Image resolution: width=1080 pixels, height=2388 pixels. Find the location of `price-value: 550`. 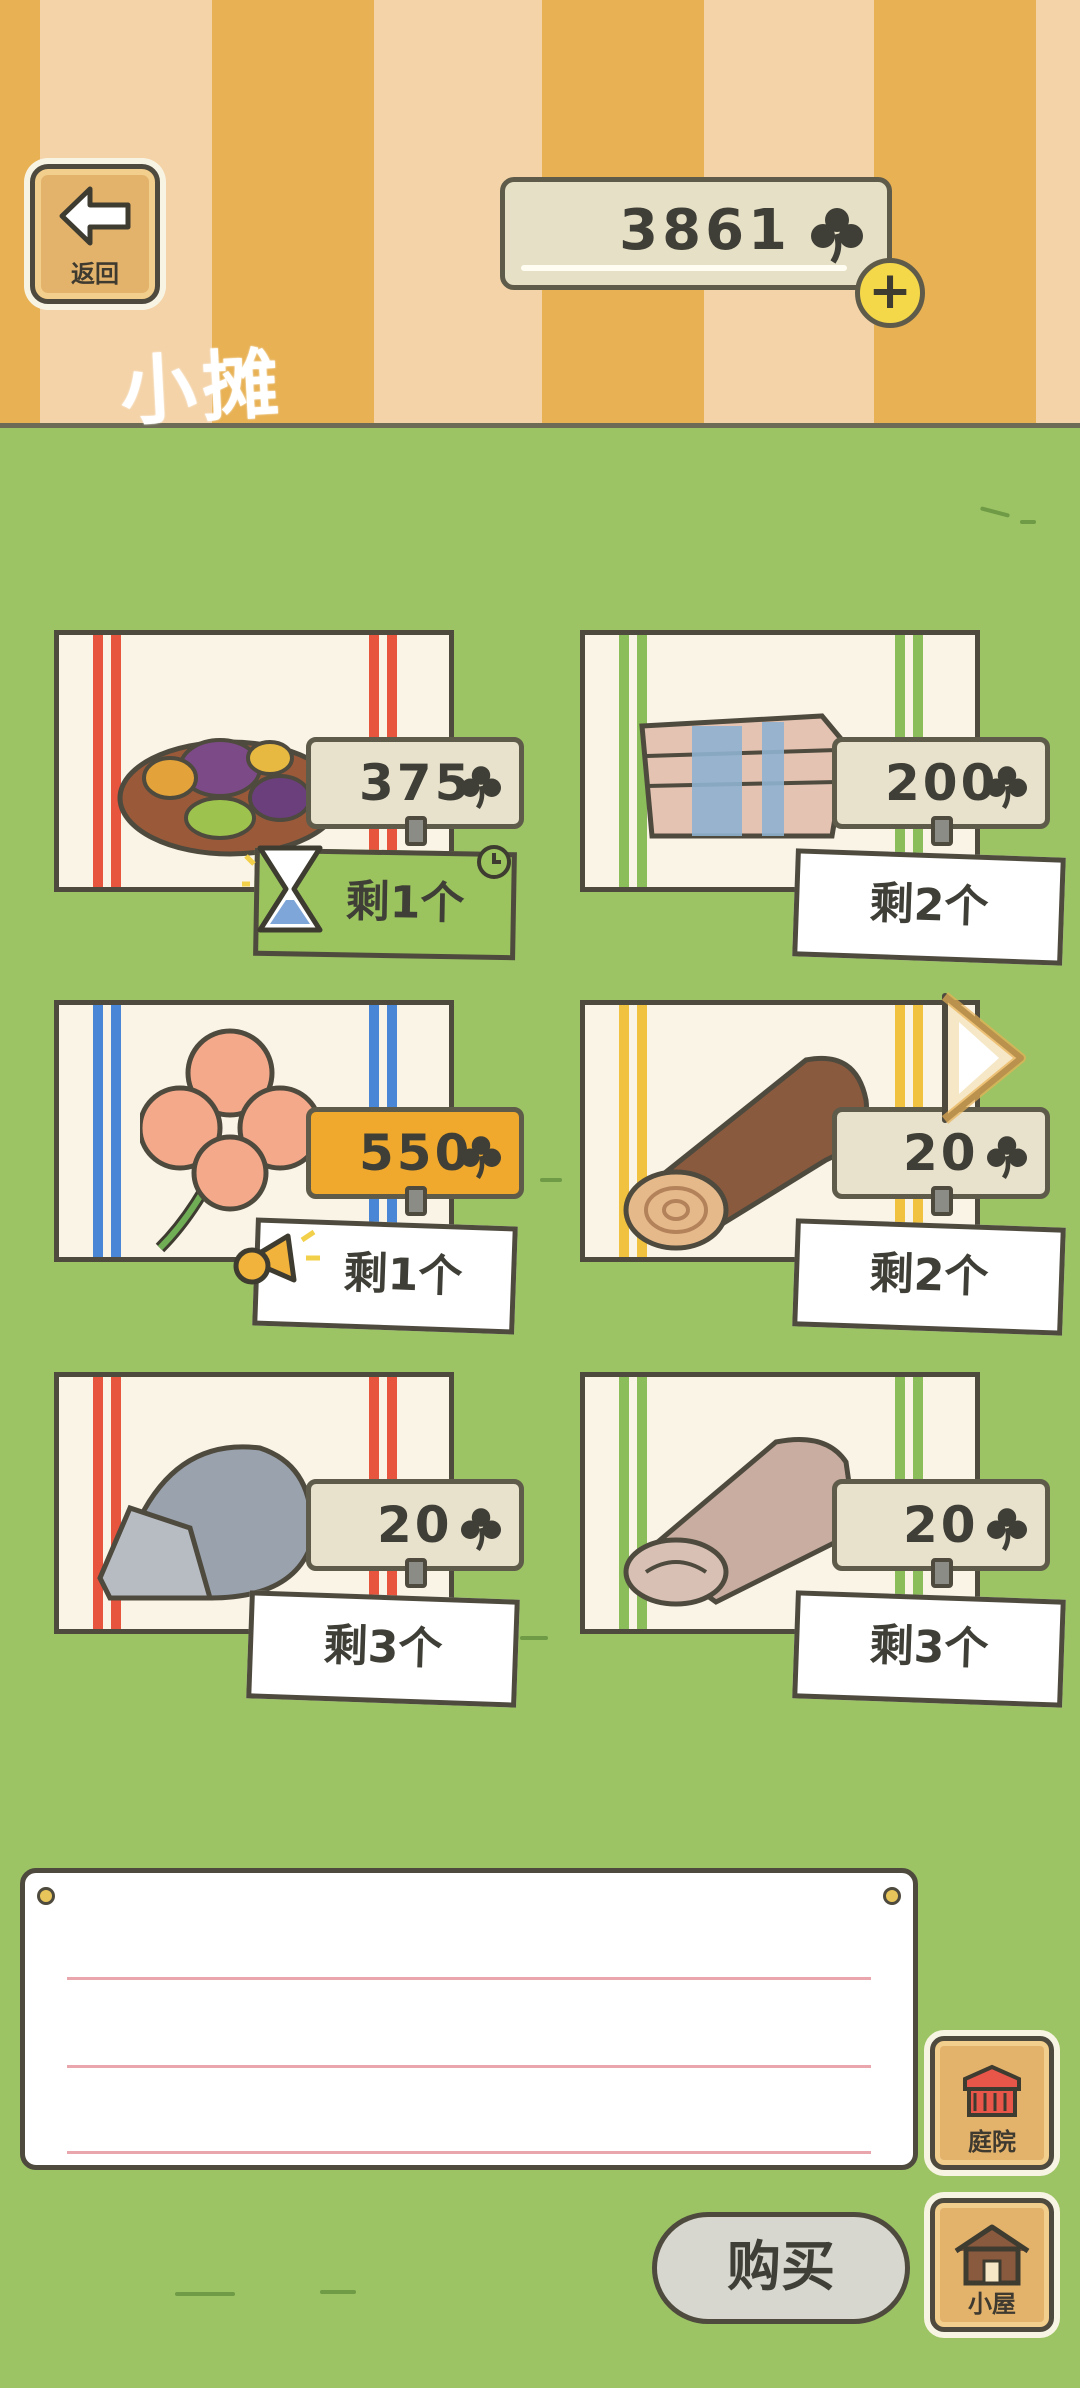

price-value: 550 is located at coordinates (416, 1153).